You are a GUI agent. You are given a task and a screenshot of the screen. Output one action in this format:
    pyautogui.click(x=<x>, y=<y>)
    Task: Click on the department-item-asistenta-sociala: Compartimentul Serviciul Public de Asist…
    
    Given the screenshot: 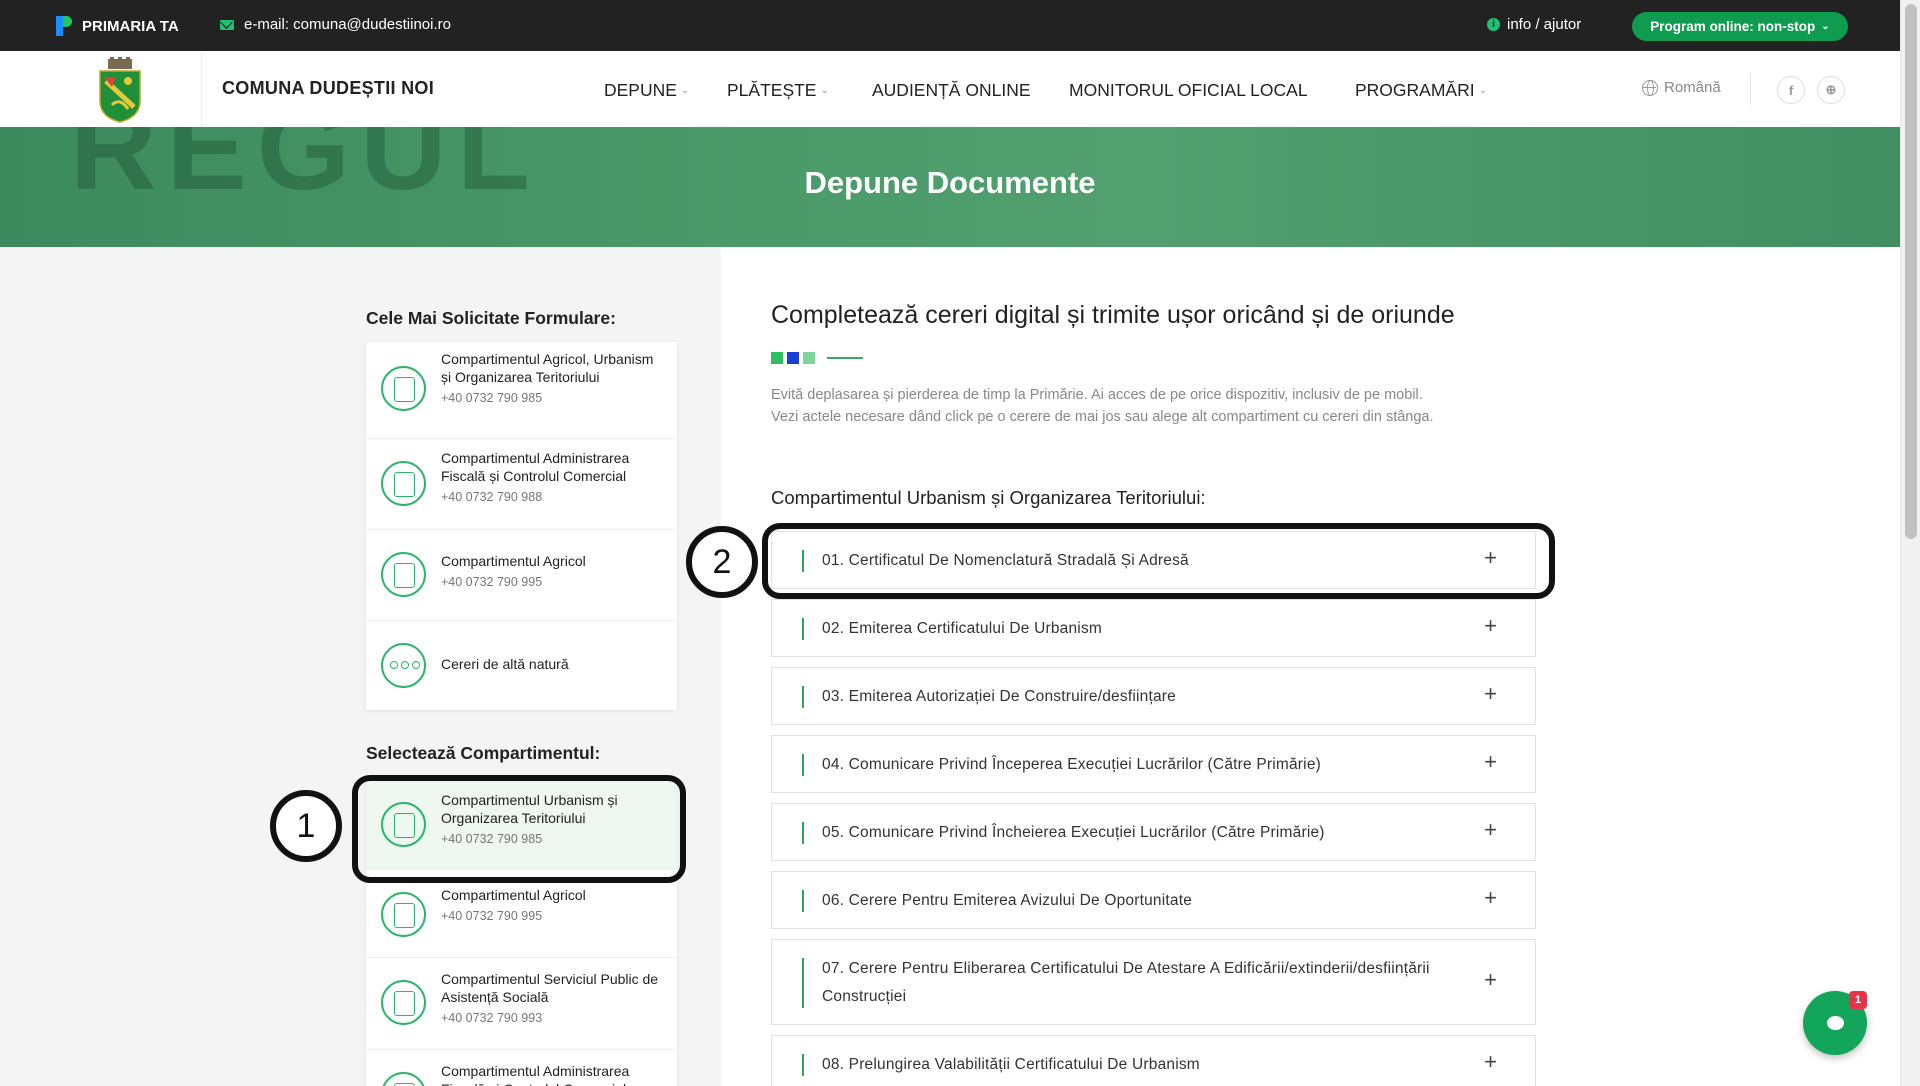 What is the action you would take?
    pyautogui.click(x=521, y=1004)
    